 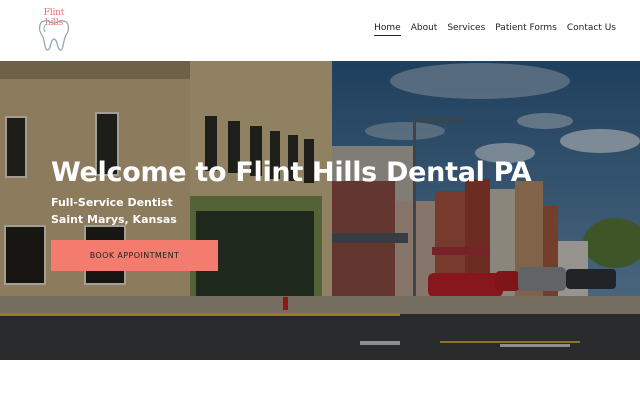 What do you see at coordinates (134, 255) in the screenshot?
I see `book-appointment-button: BOOK APPOINTMENT` at bounding box center [134, 255].